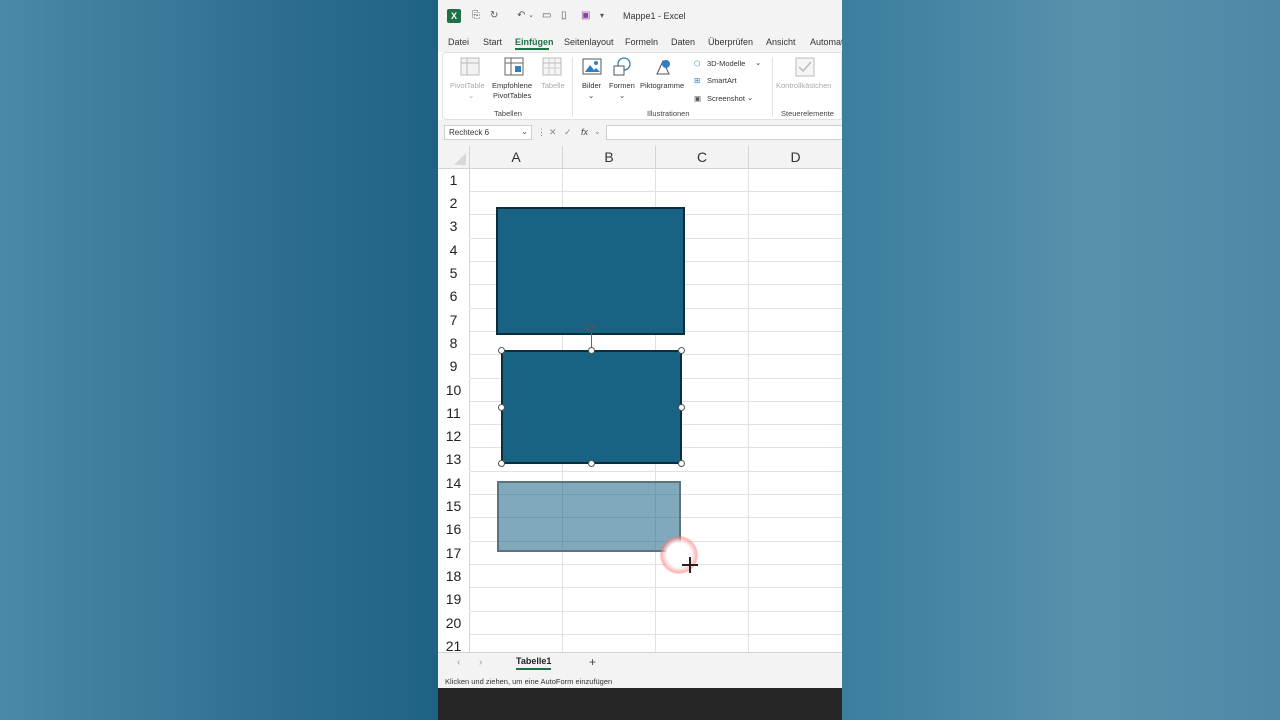  Describe the element at coordinates (454, 251) in the screenshot. I see `row-header-4: 4` at that location.